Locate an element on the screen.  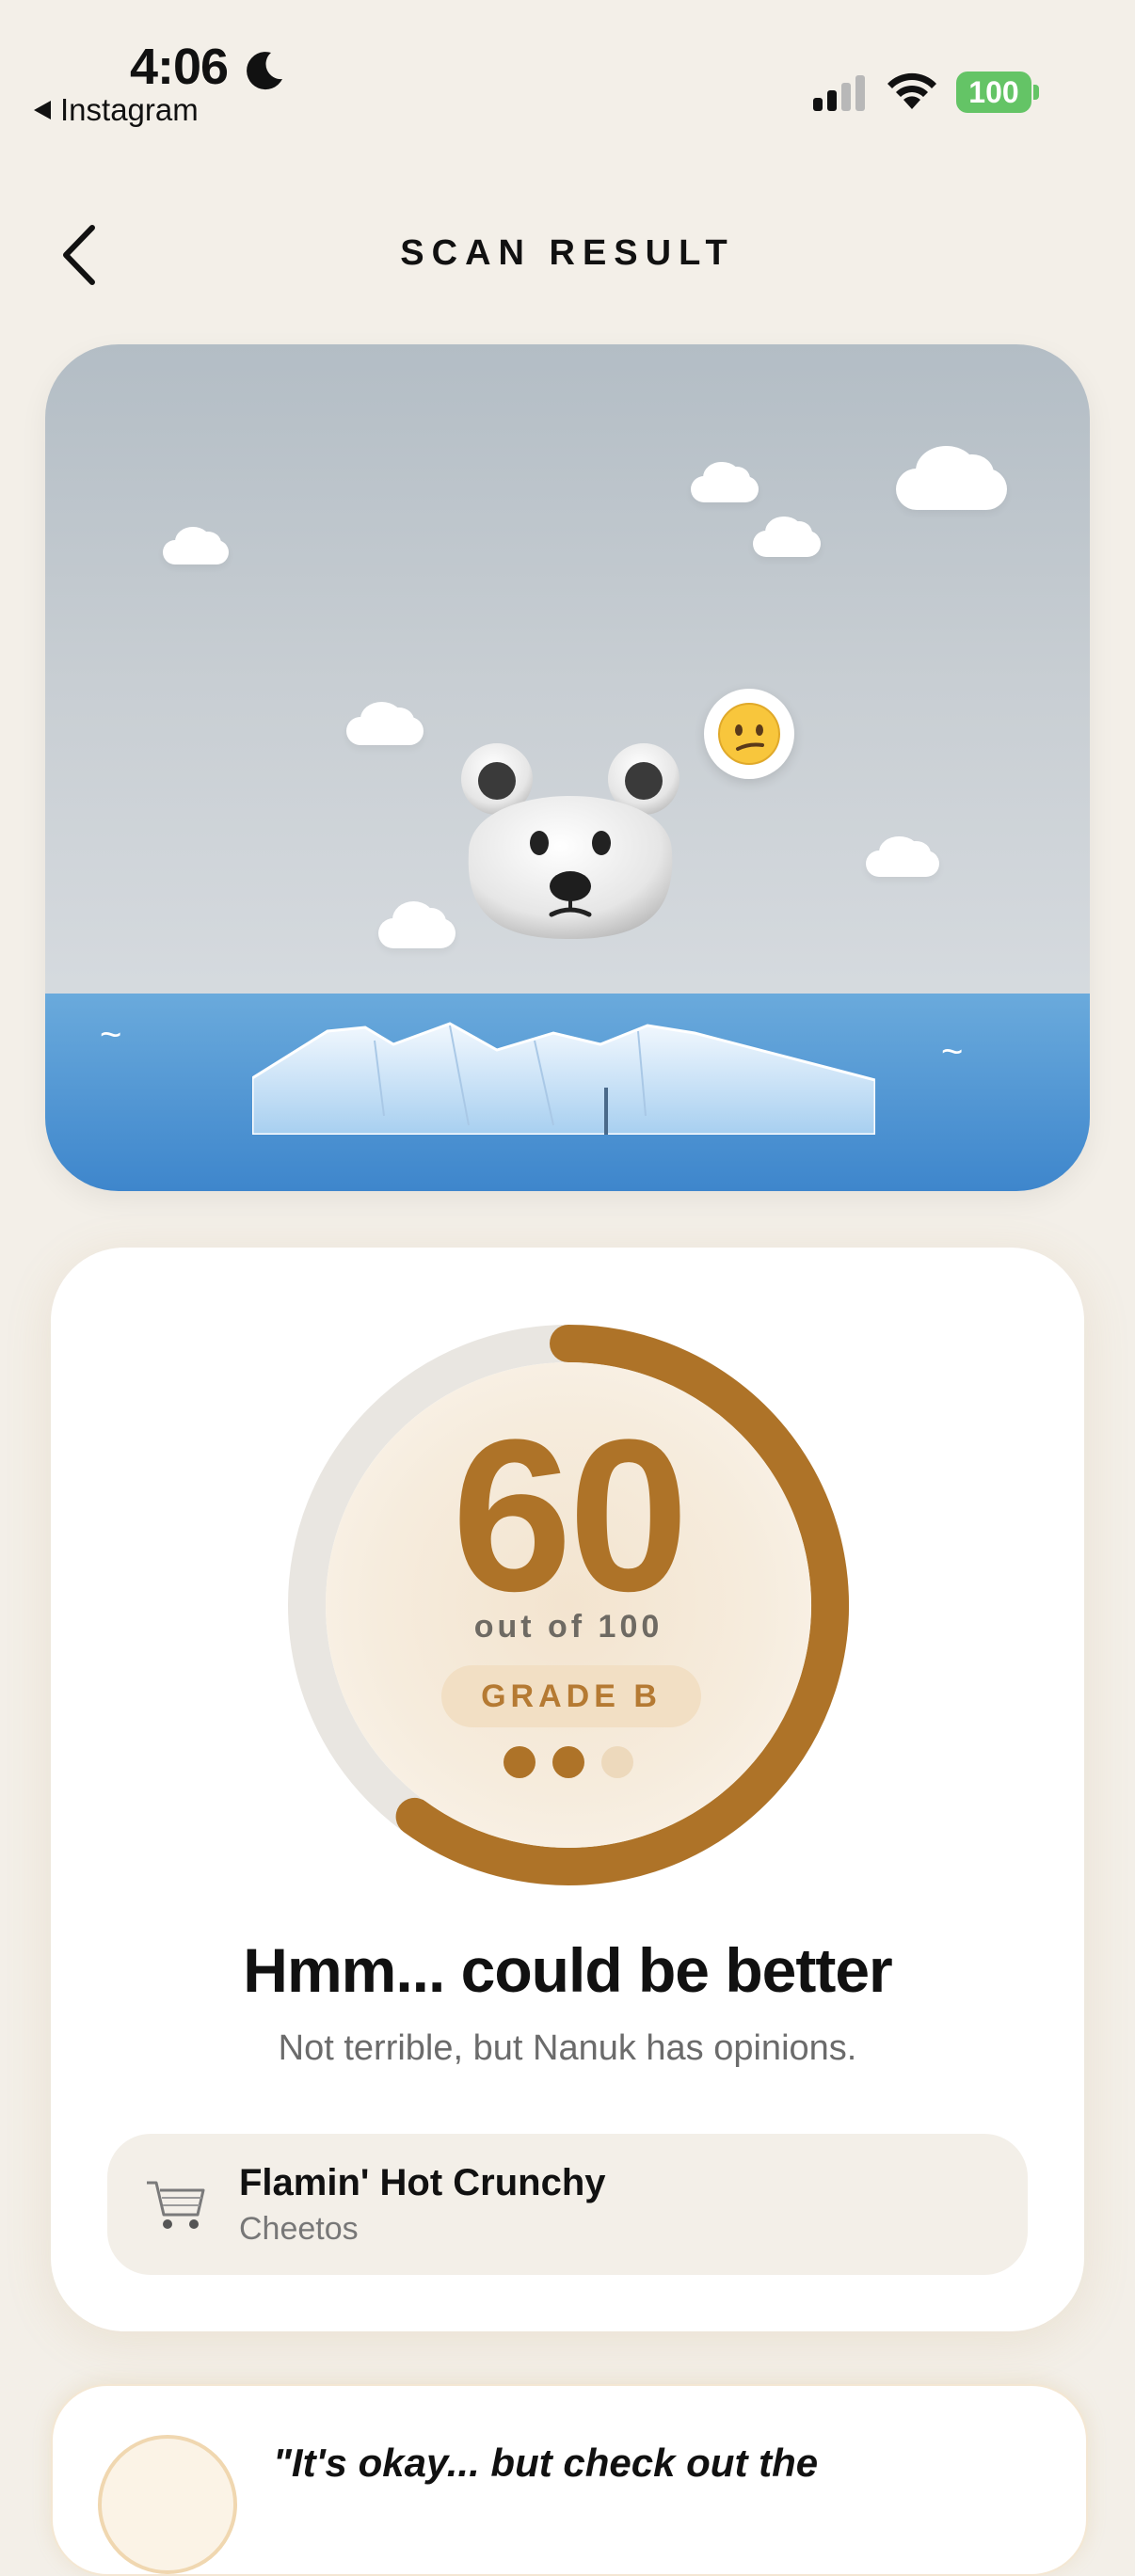
quote-card: "It's okay... but check out the is located at coordinates (569, 2480).